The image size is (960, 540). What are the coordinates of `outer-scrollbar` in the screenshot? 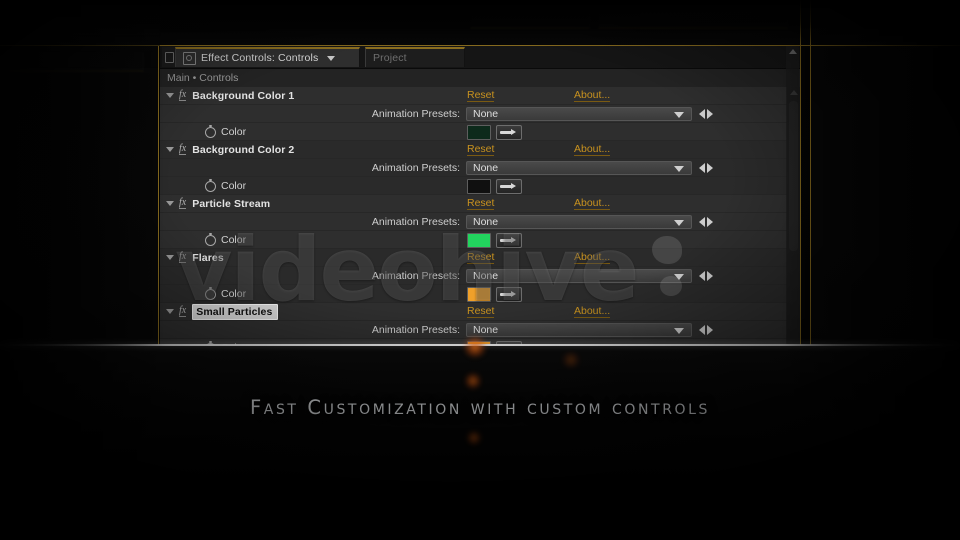 It's located at (792, 196).